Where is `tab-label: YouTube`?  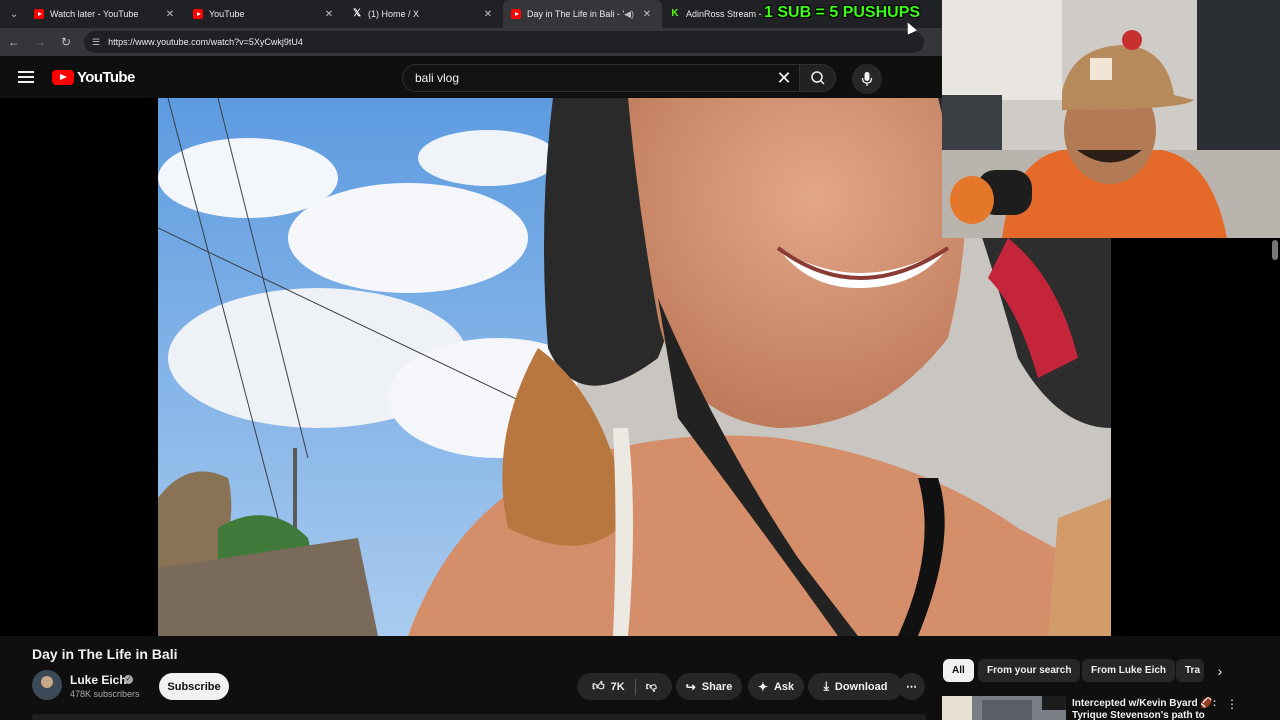
tab-label: YouTube is located at coordinates (227, 14).